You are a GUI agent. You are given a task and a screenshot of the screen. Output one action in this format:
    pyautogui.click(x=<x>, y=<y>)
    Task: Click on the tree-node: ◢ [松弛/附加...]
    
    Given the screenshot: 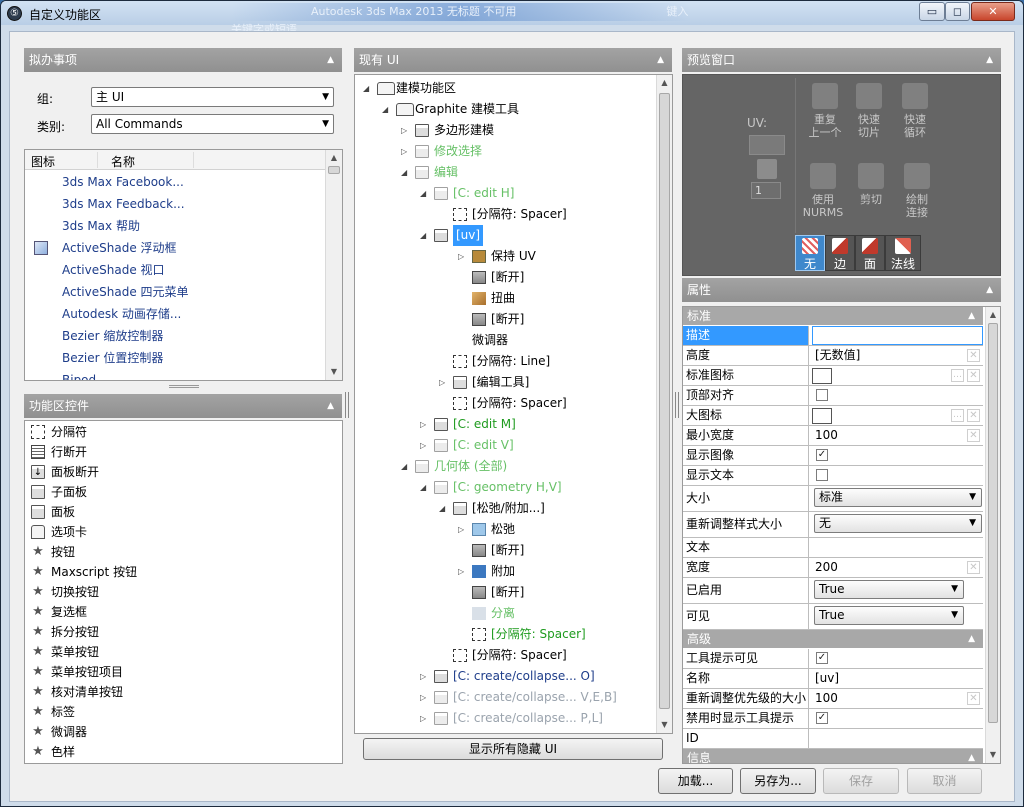 What is the action you would take?
    pyautogui.click(x=505, y=508)
    